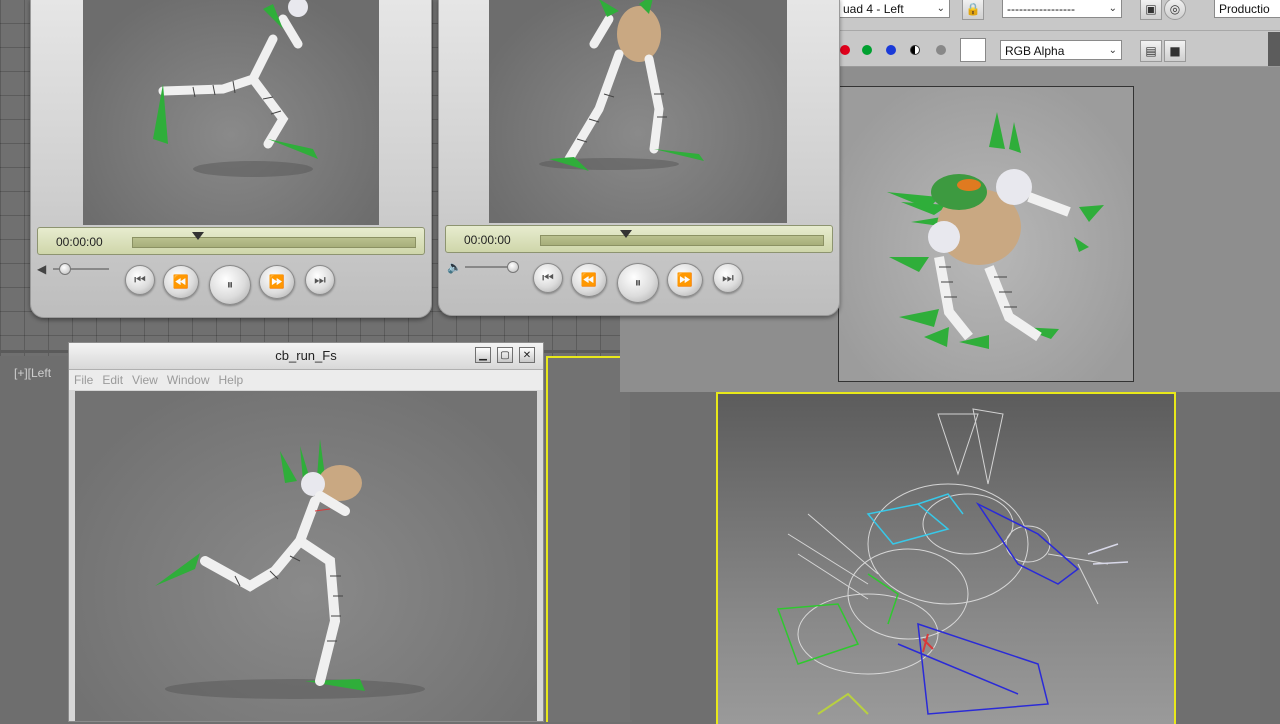 The width and height of the screenshot is (1280, 724). What do you see at coordinates (1035, 51) in the screenshot?
I see `channel-display-value: RGB Alpha` at bounding box center [1035, 51].